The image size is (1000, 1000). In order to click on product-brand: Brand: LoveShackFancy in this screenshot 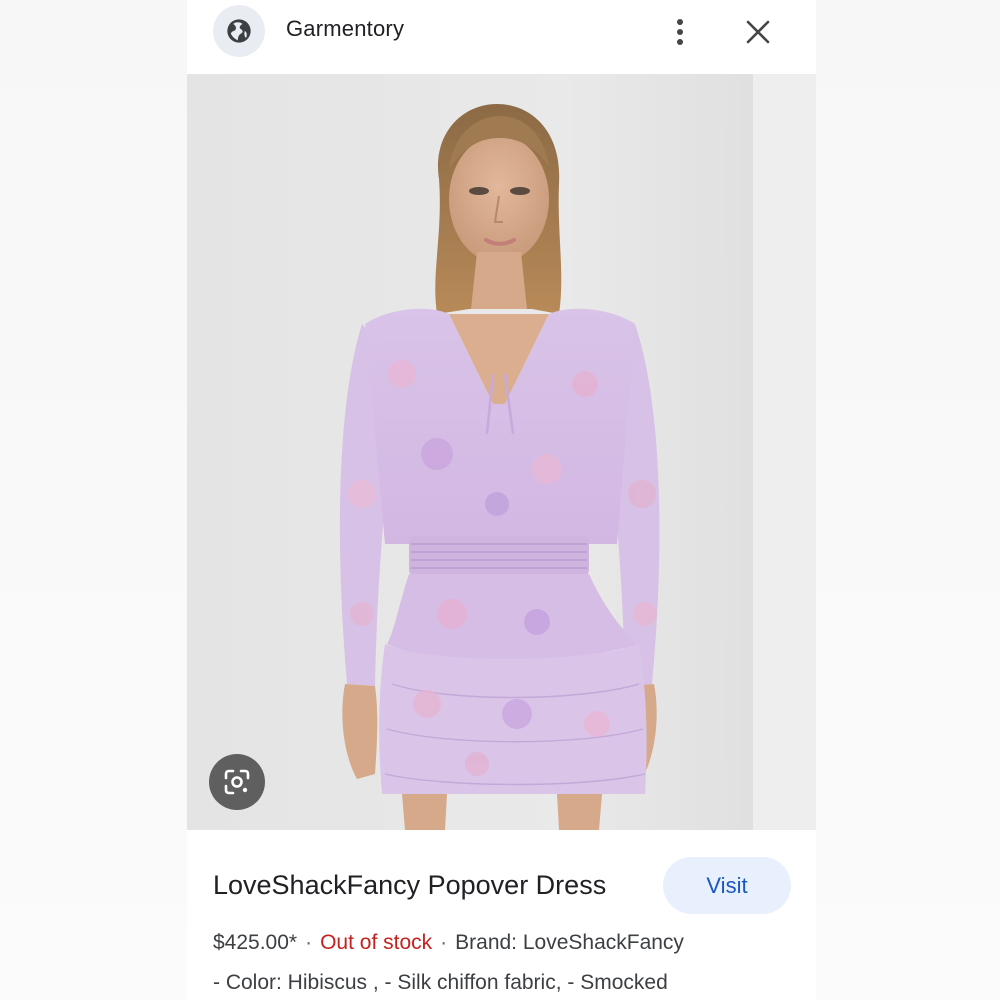, I will do `click(569, 942)`.